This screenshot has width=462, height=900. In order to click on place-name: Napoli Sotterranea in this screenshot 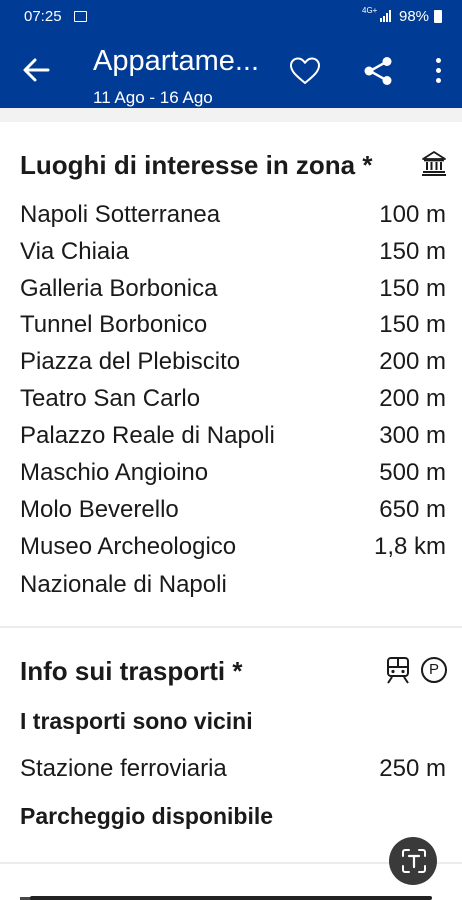, I will do `click(120, 214)`.